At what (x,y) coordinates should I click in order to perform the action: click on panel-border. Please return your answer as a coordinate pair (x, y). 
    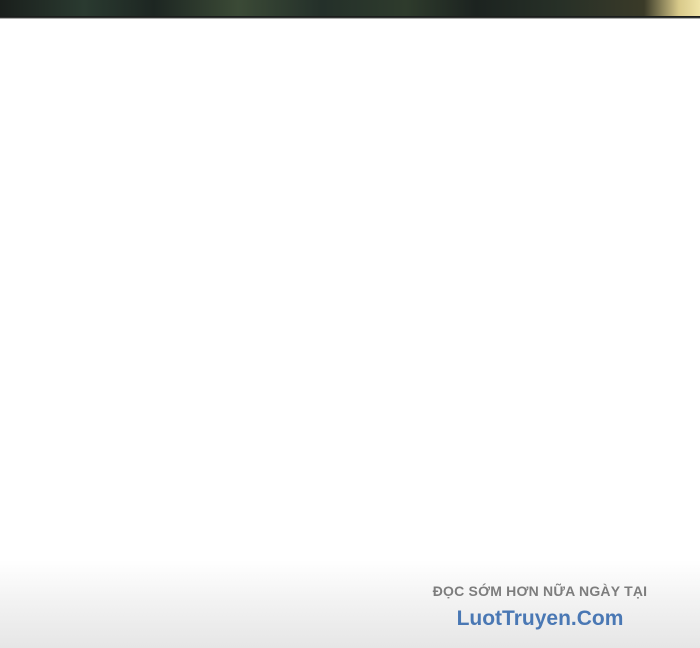
    Looking at the image, I should click on (350, 17).